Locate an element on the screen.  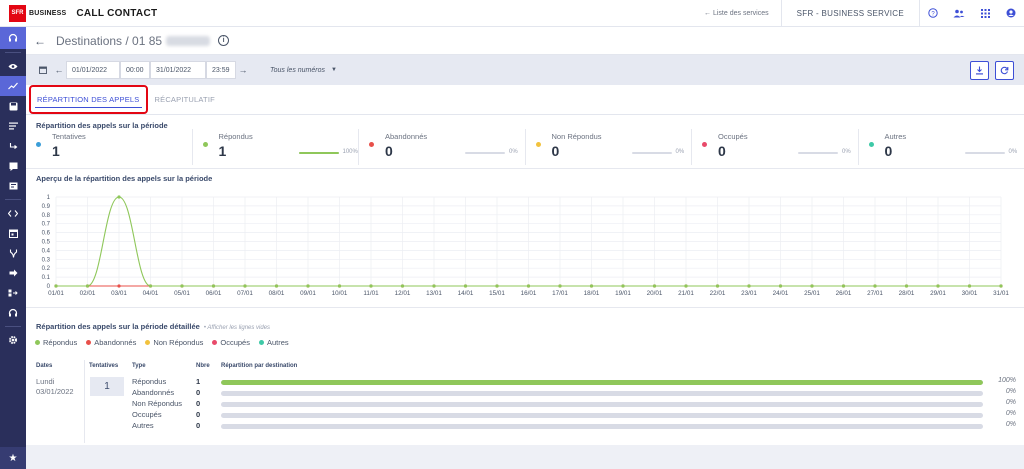
x-tick-label: 03/01 is located at coordinates (119, 293).